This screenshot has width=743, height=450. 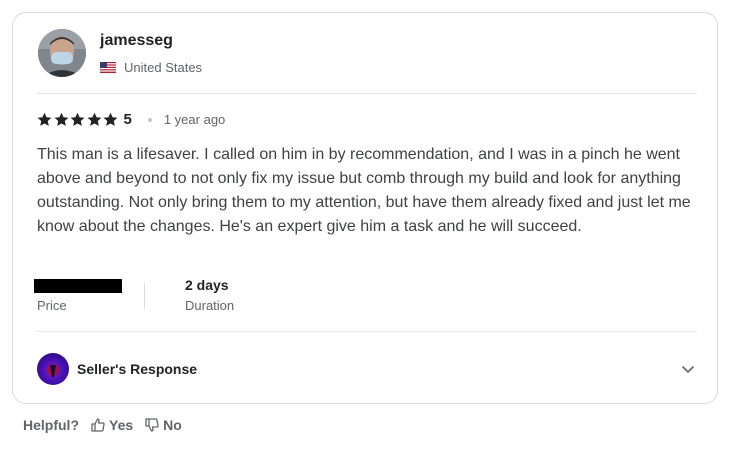 What do you see at coordinates (688, 369) in the screenshot?
I see `chevron-down-icon` at bounding box center [688, 369].